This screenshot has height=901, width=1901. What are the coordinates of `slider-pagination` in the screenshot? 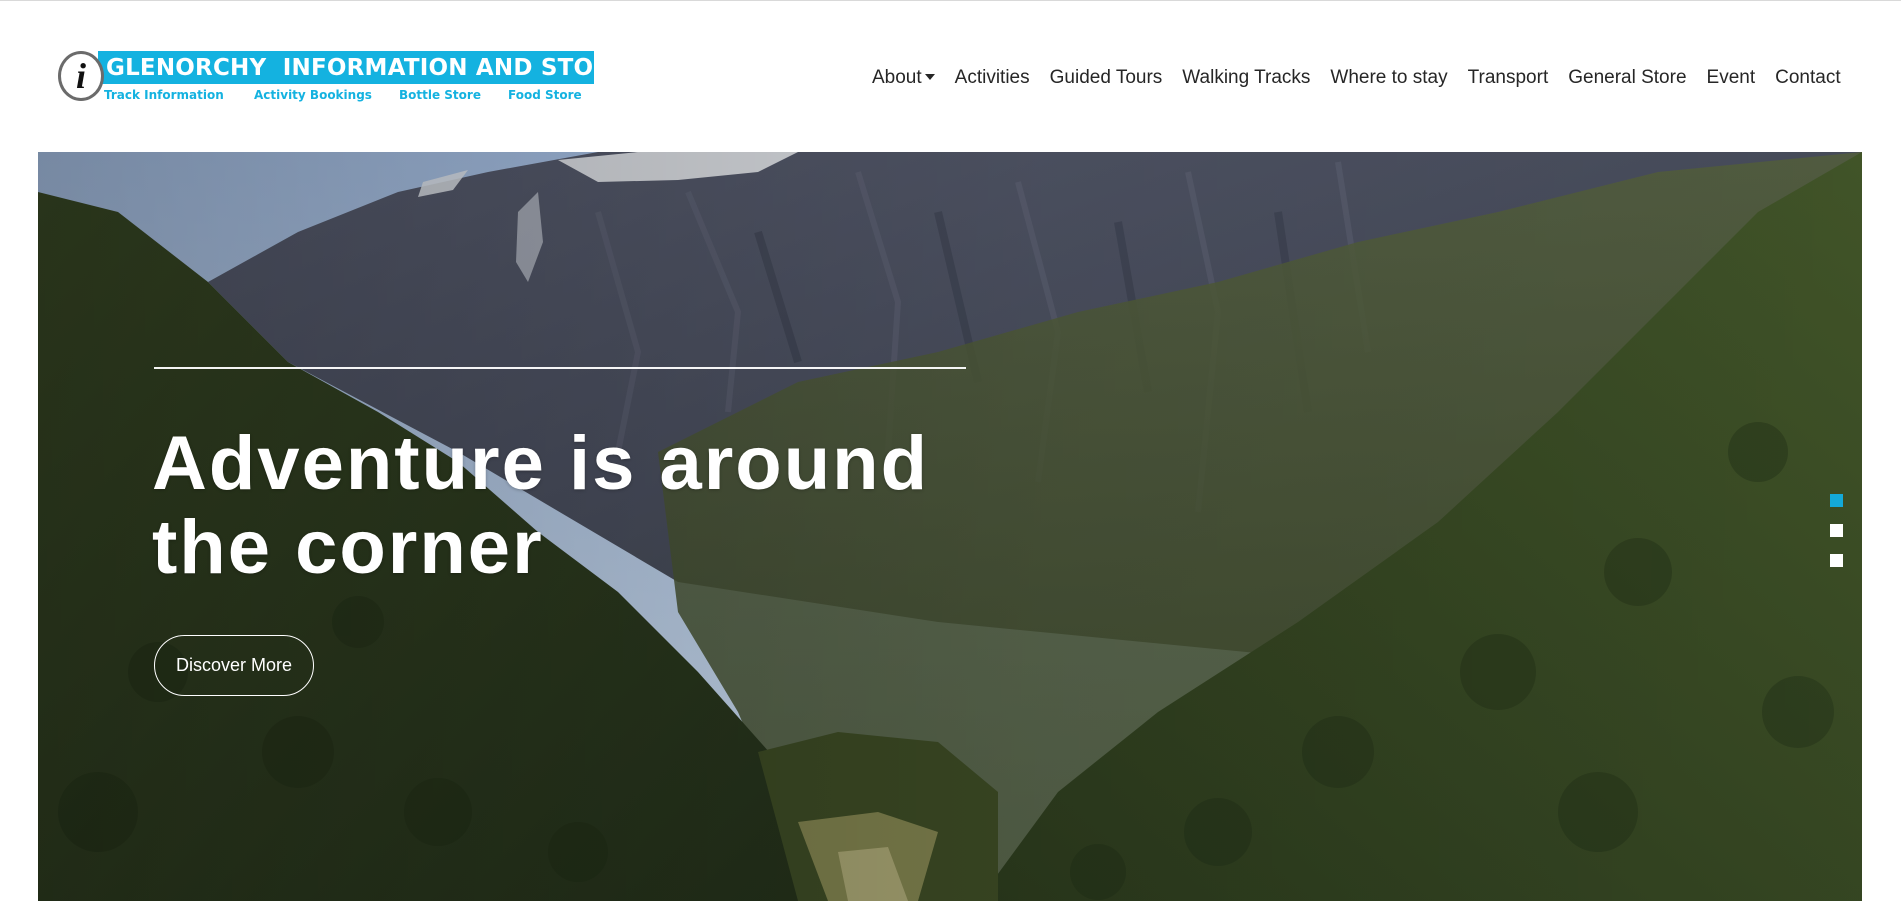 It's located at (1837, 539).